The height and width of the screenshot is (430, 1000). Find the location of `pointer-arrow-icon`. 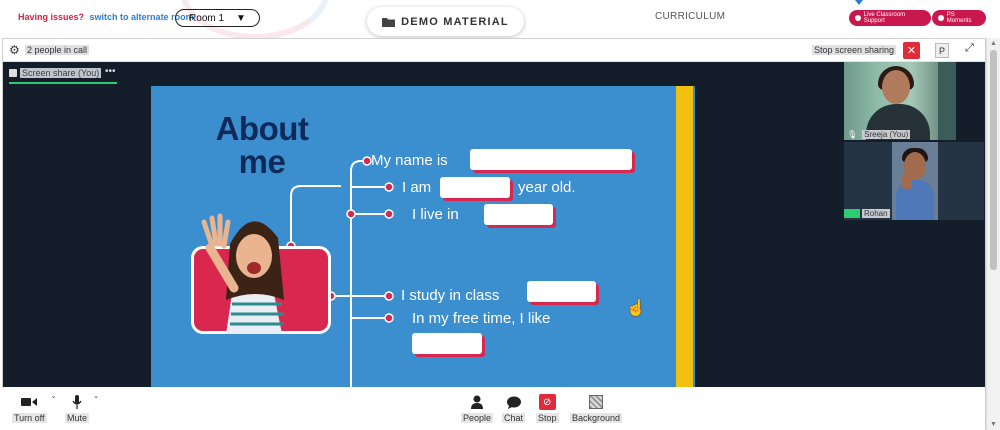

pointer-arrow-icon is located at coordinates (859, 2).